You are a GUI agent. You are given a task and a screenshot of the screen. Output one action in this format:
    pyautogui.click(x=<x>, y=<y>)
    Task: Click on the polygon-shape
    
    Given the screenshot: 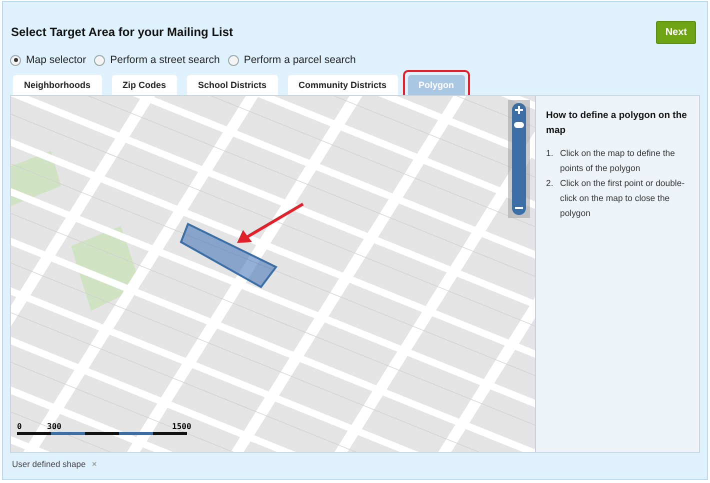 What is the action you would take?
    pyautogui.click(x=229, y=255)
    